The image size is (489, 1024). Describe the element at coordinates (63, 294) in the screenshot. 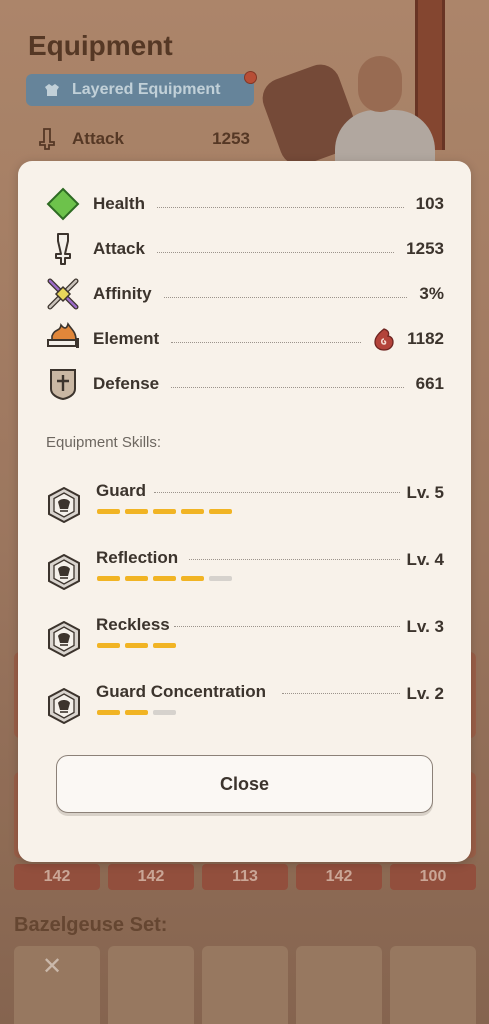

I see `affinity-crossed-blades-icon` at that location.